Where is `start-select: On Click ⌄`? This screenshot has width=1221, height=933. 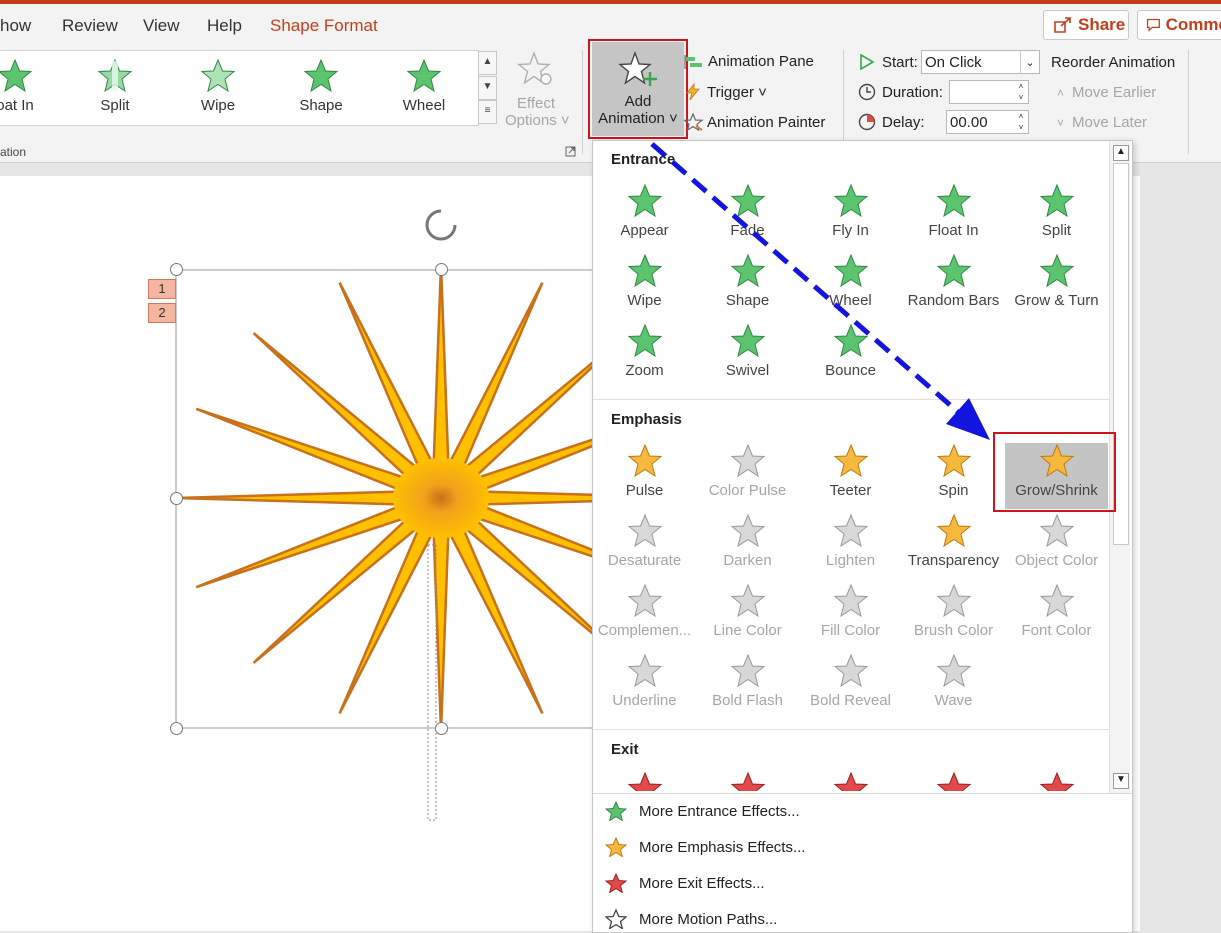 start-select: On Click ⌄ is located at coordinates (980, 62).